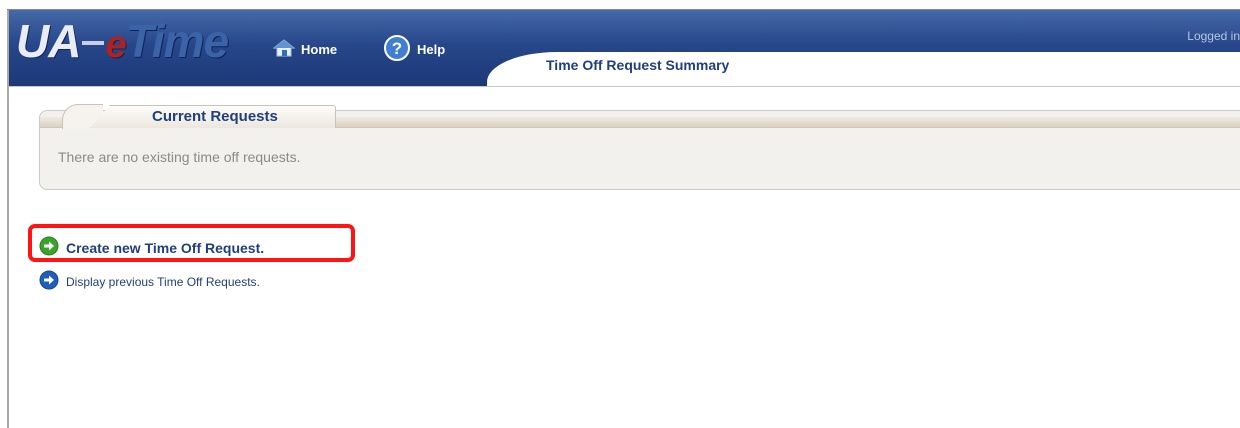 Image resolution: width=1240 pixels, height=428 pixels. Describe the element at coordinates (1213, 36) in the screenshot. I see `logged-in-status: Logged in` at that location.